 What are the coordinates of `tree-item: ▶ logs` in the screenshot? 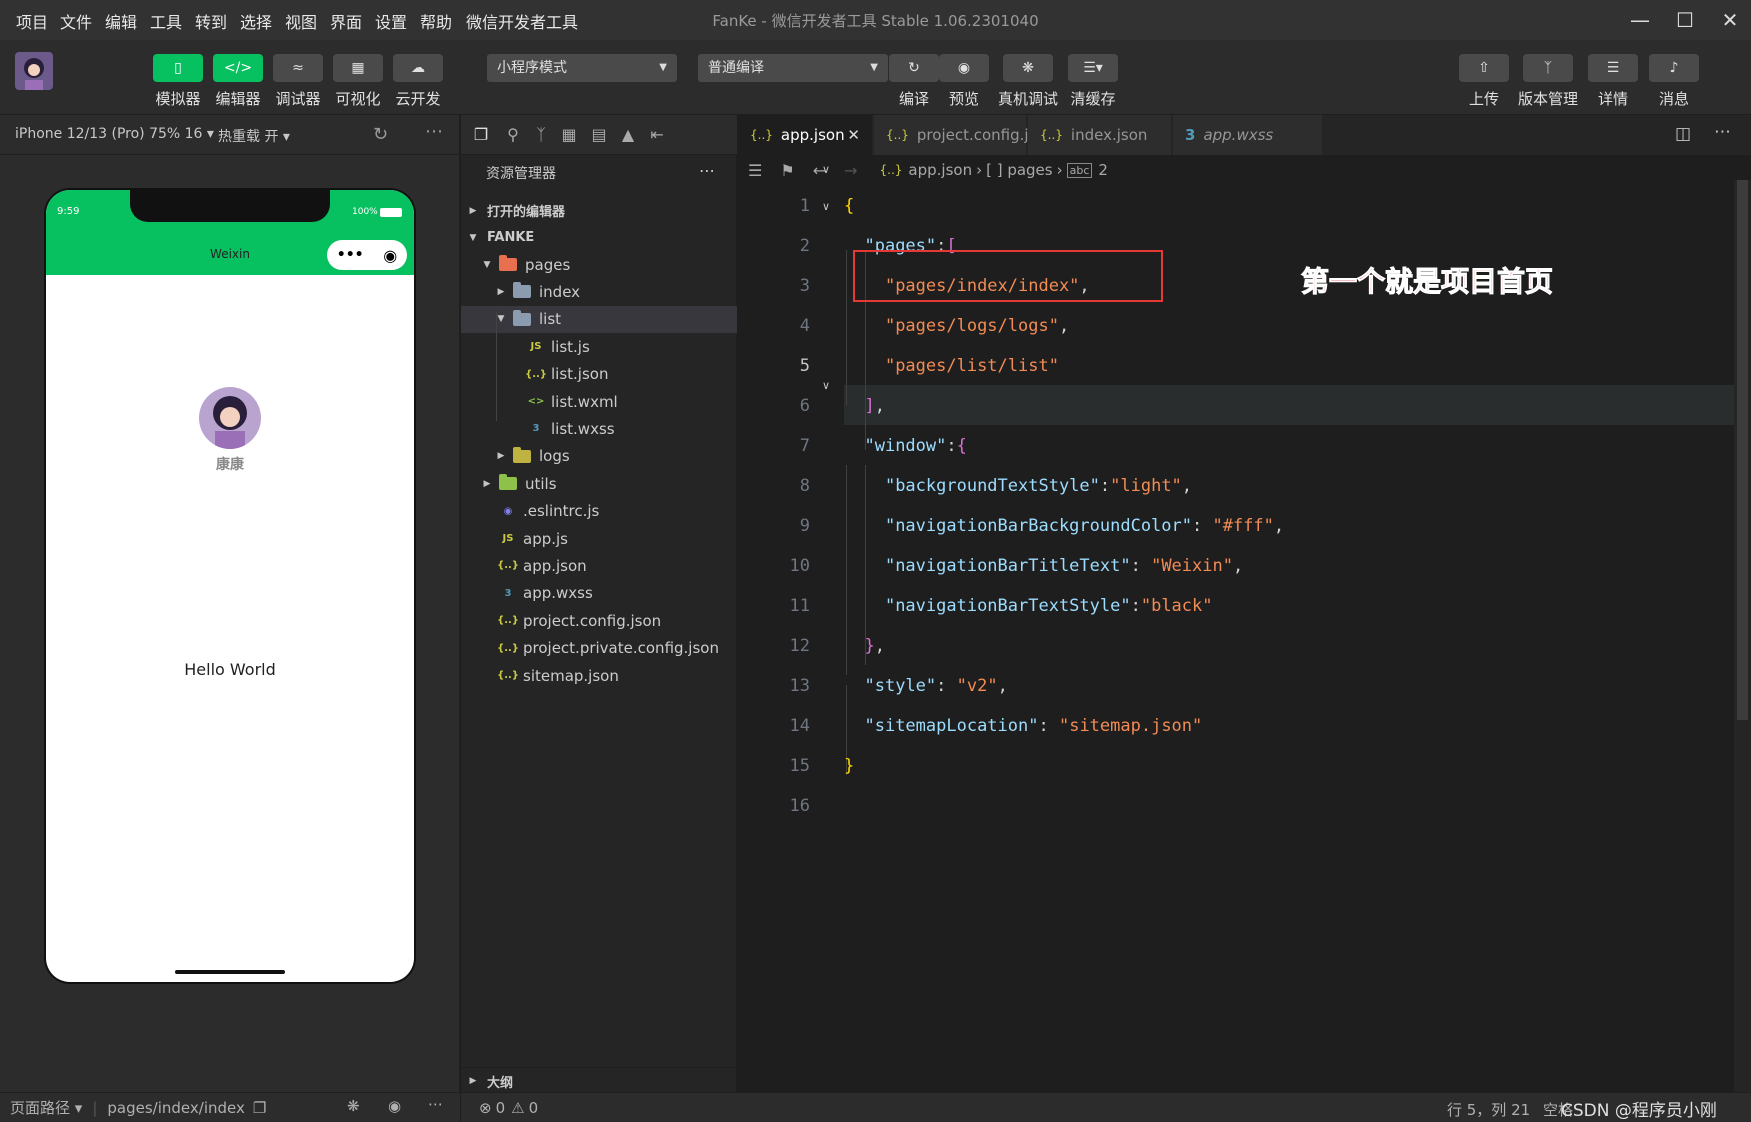 It's located at (599, 456).